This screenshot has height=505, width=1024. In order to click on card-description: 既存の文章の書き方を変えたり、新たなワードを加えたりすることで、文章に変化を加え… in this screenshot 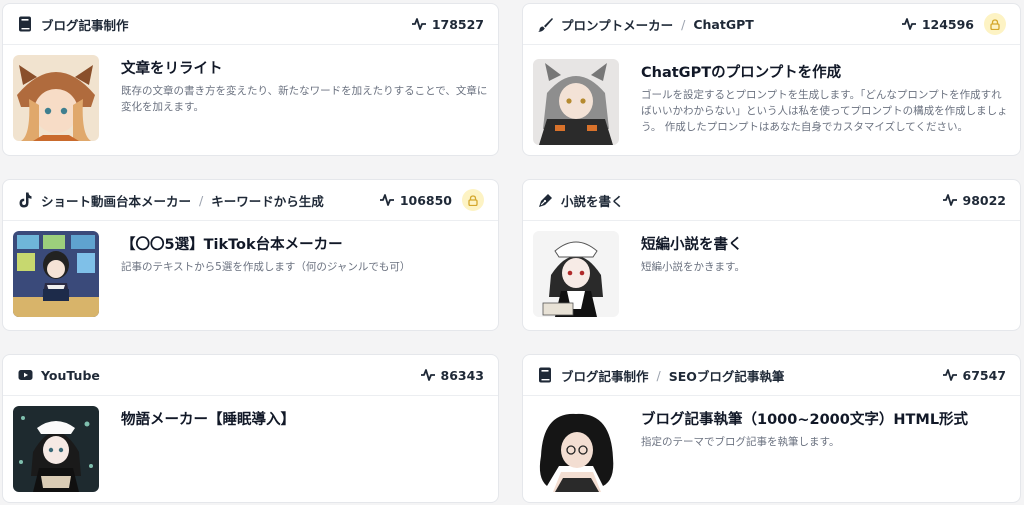, I will do `click(304, 99)`.